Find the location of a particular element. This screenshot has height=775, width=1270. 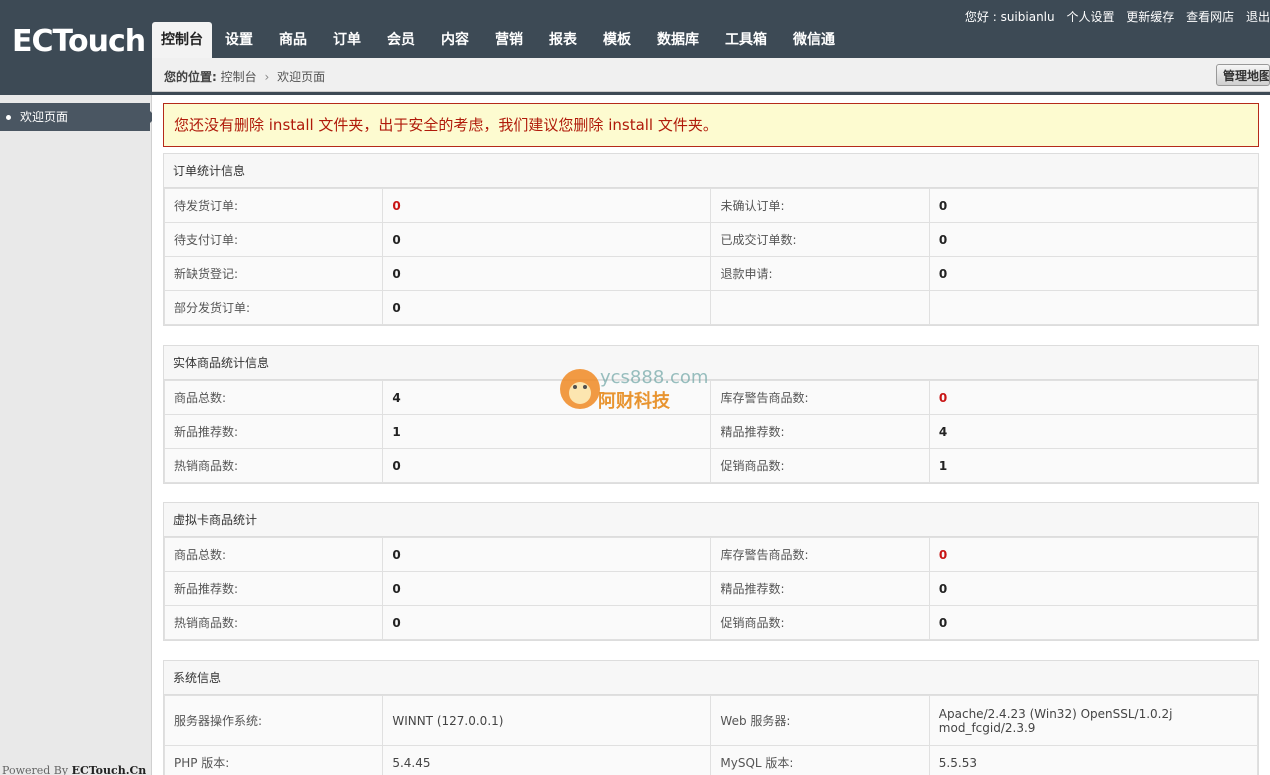

powered-by: Powered By ECTouch.Cn is located at coordinates (74, 769).